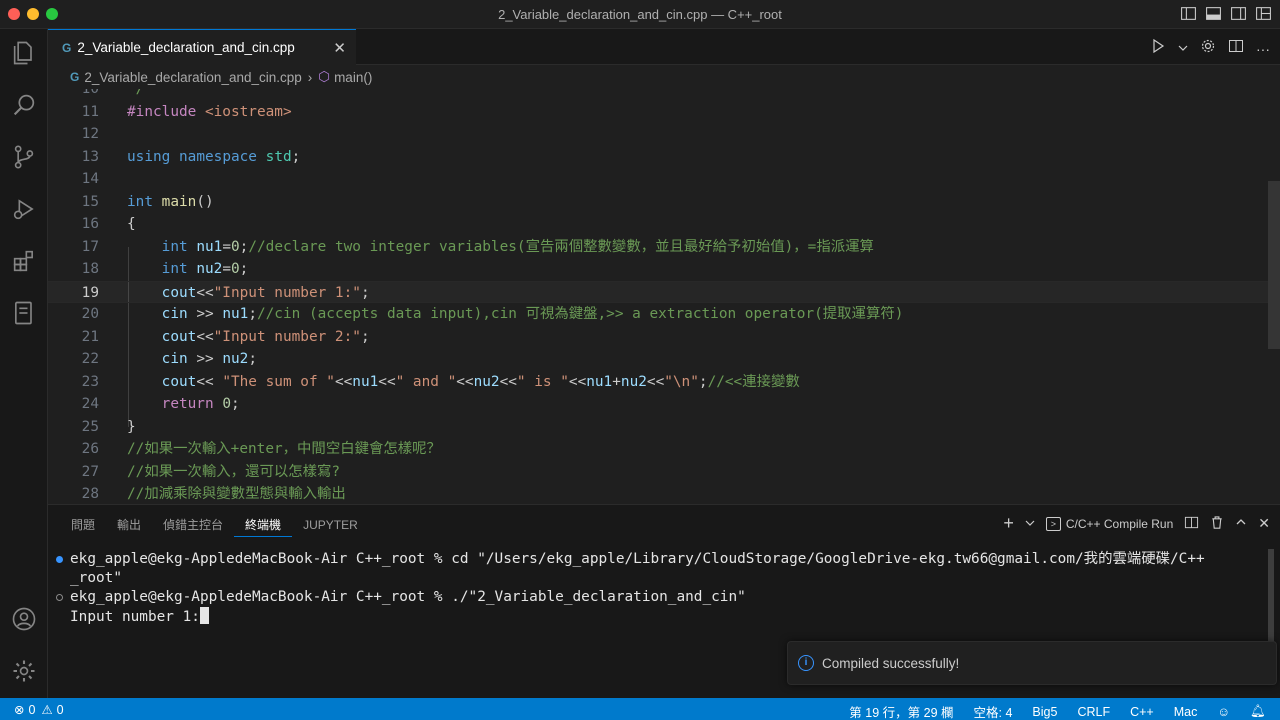 This screenshot has height=720, width=1280. What do you see at coordinates (186, 47) in the screenshot?
I see `tab-label: 2_Variable_declaration_and_cin.cpp` at bounding box center [186, 47].